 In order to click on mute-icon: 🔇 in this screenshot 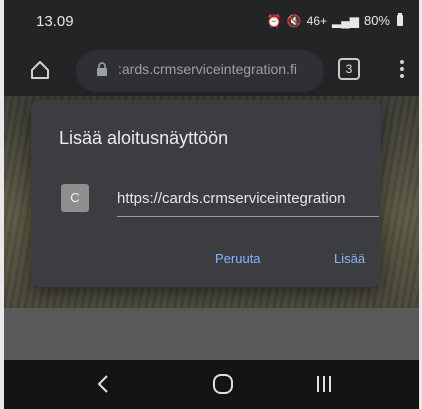, I will do `click(294, 20)`.